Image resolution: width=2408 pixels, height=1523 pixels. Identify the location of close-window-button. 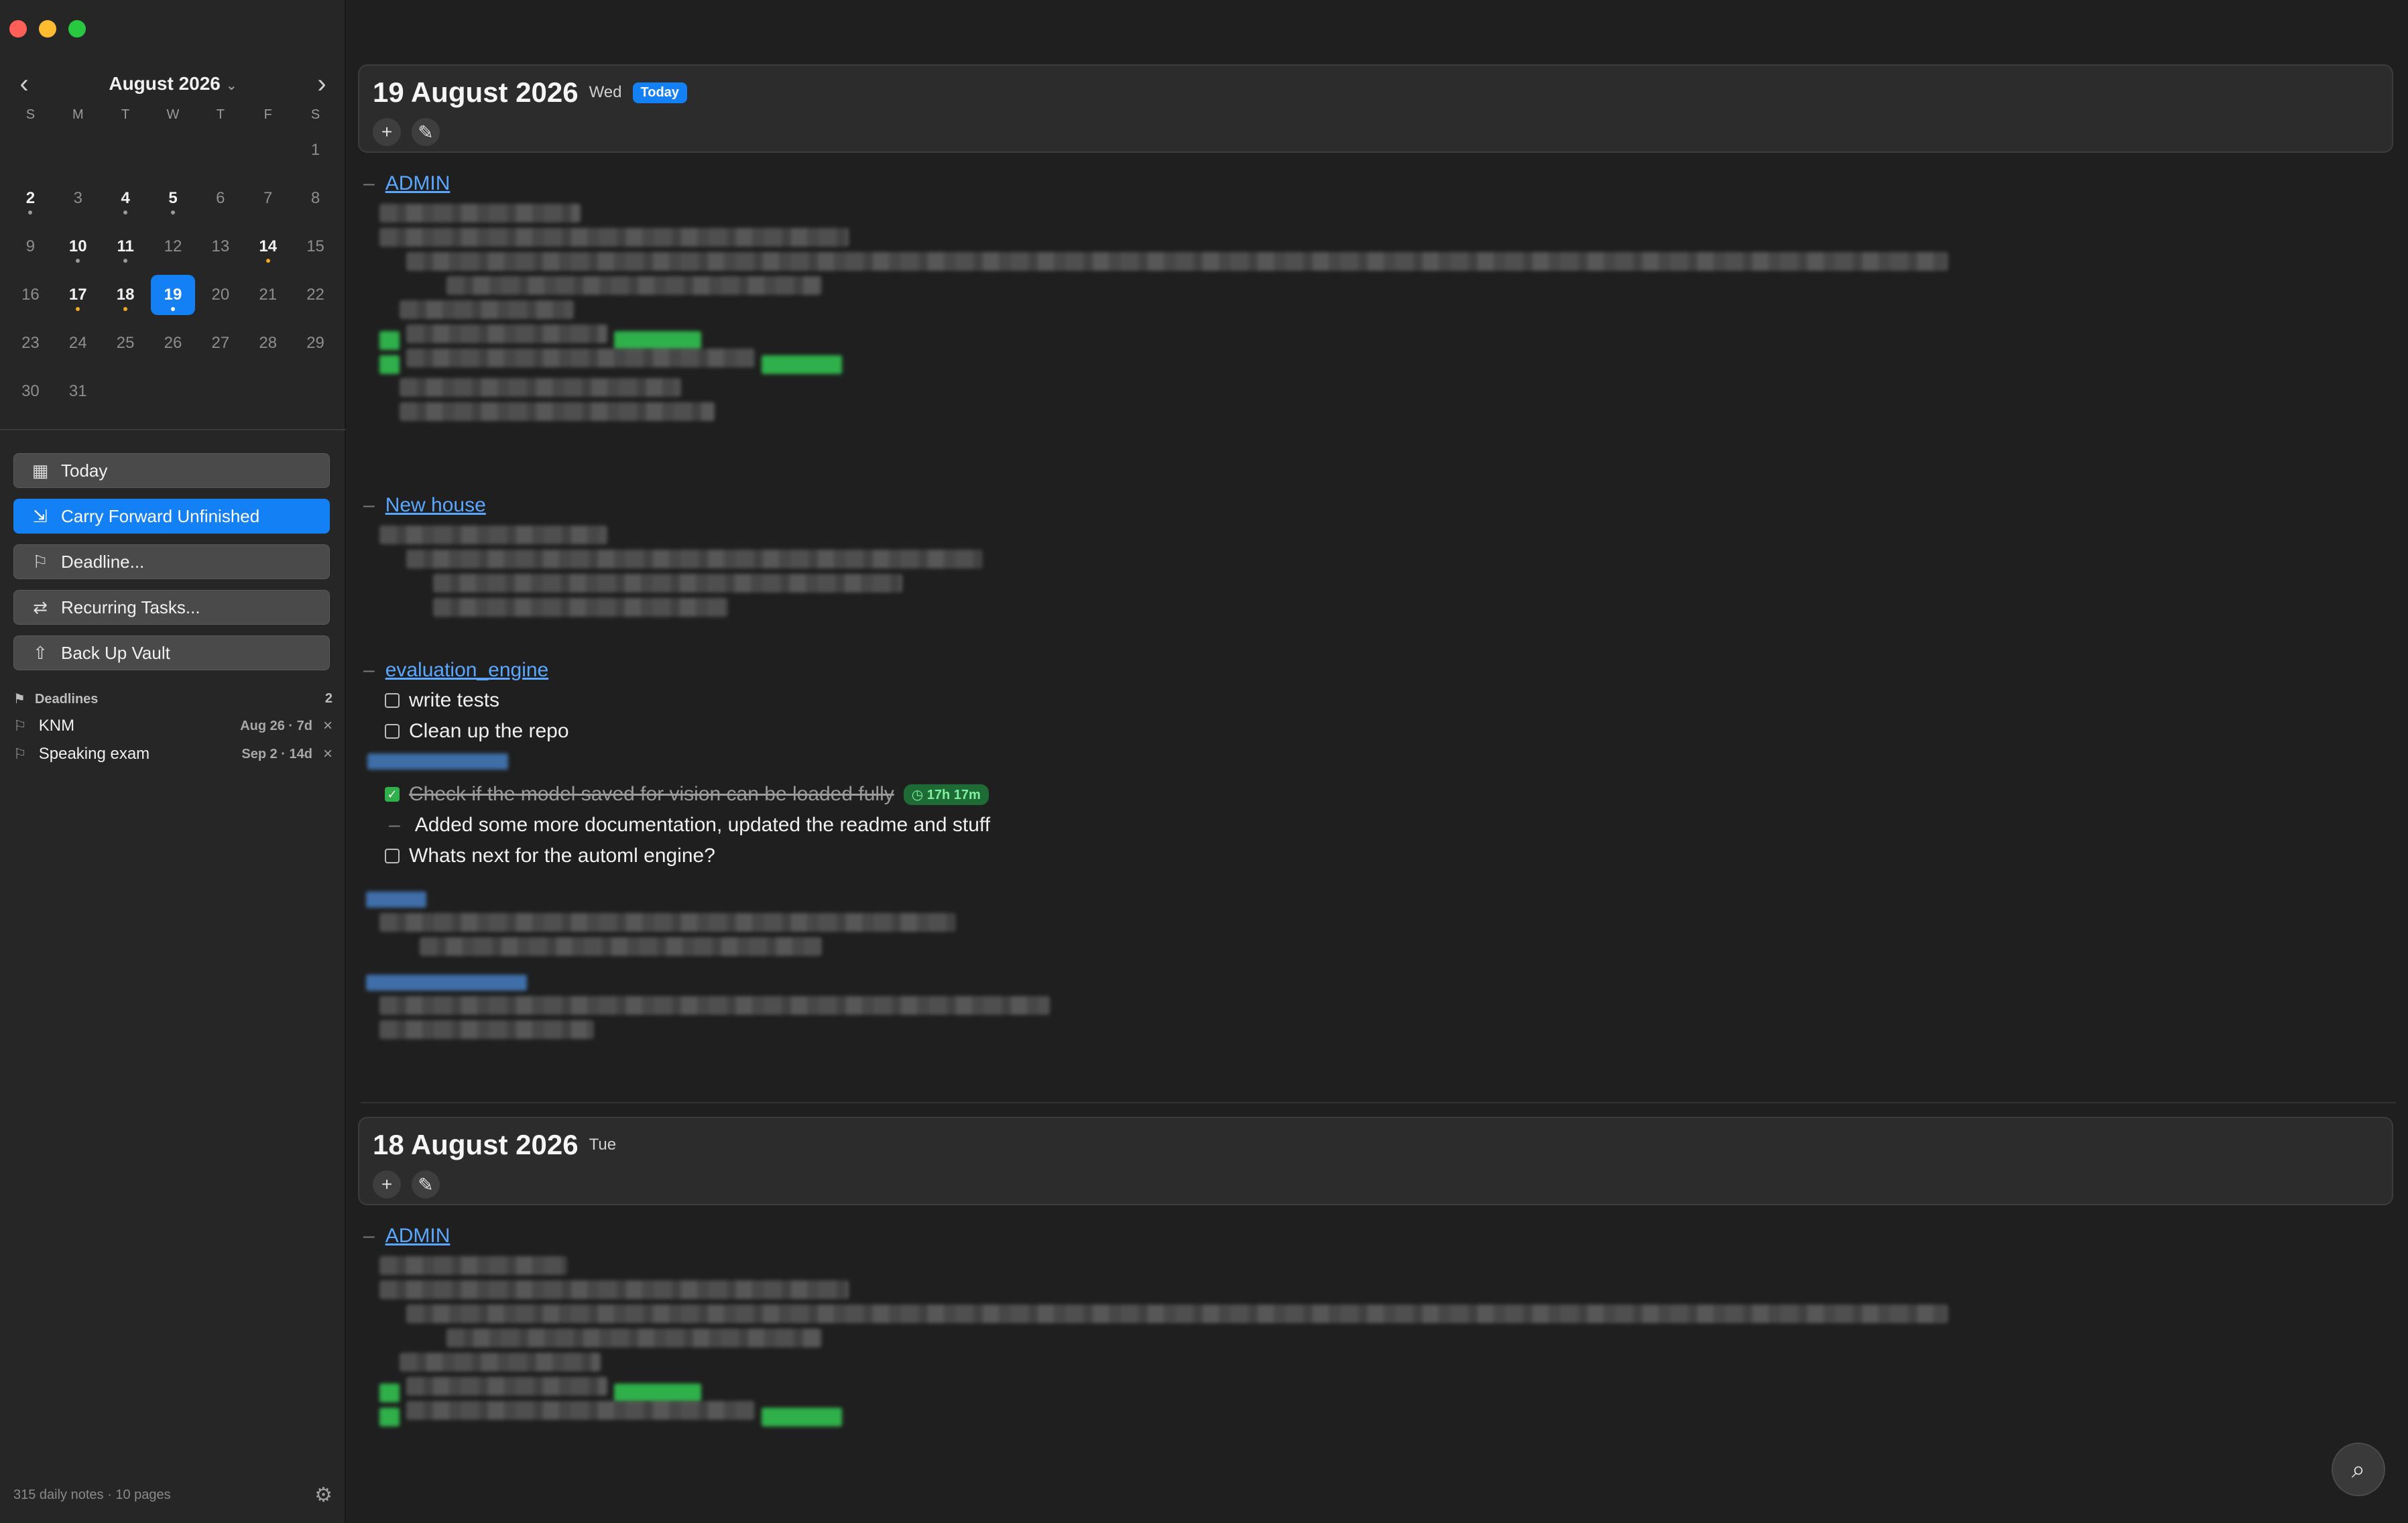
(18, 29).